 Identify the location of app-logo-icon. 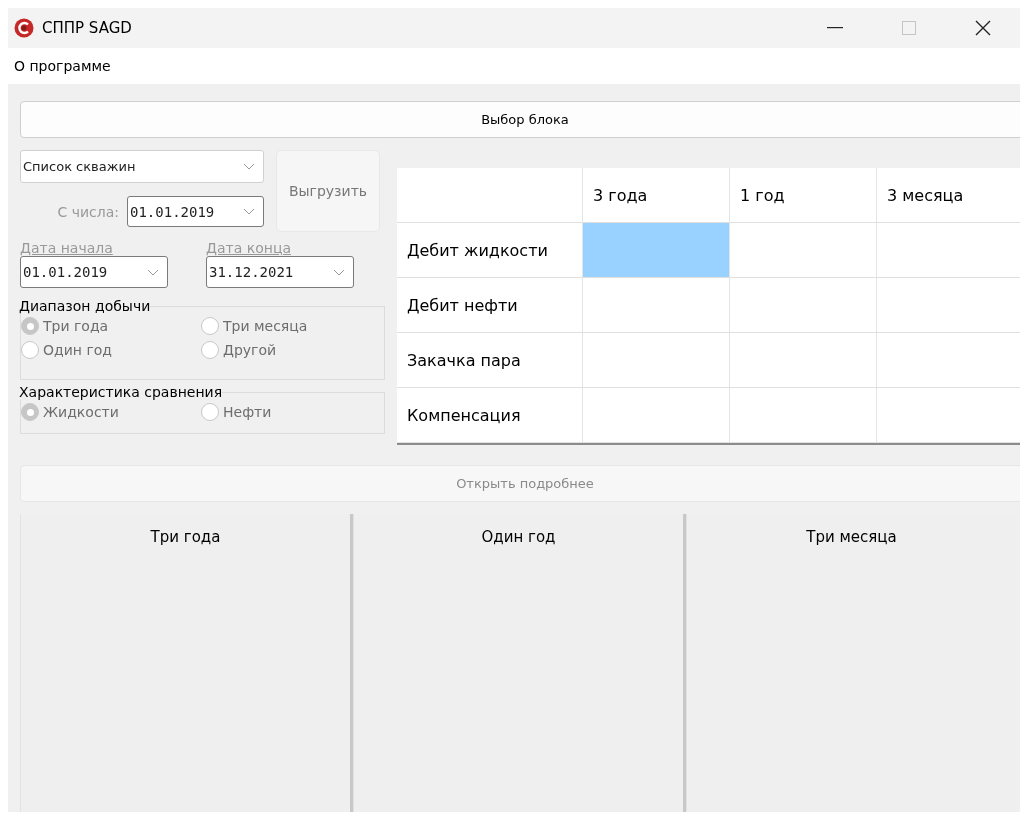
(24, 28).